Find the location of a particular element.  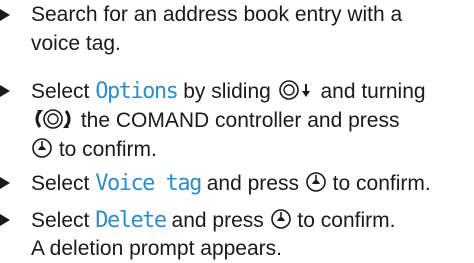

menu-item-voice-tag: Voice tag is located at coordinates (148, 183).